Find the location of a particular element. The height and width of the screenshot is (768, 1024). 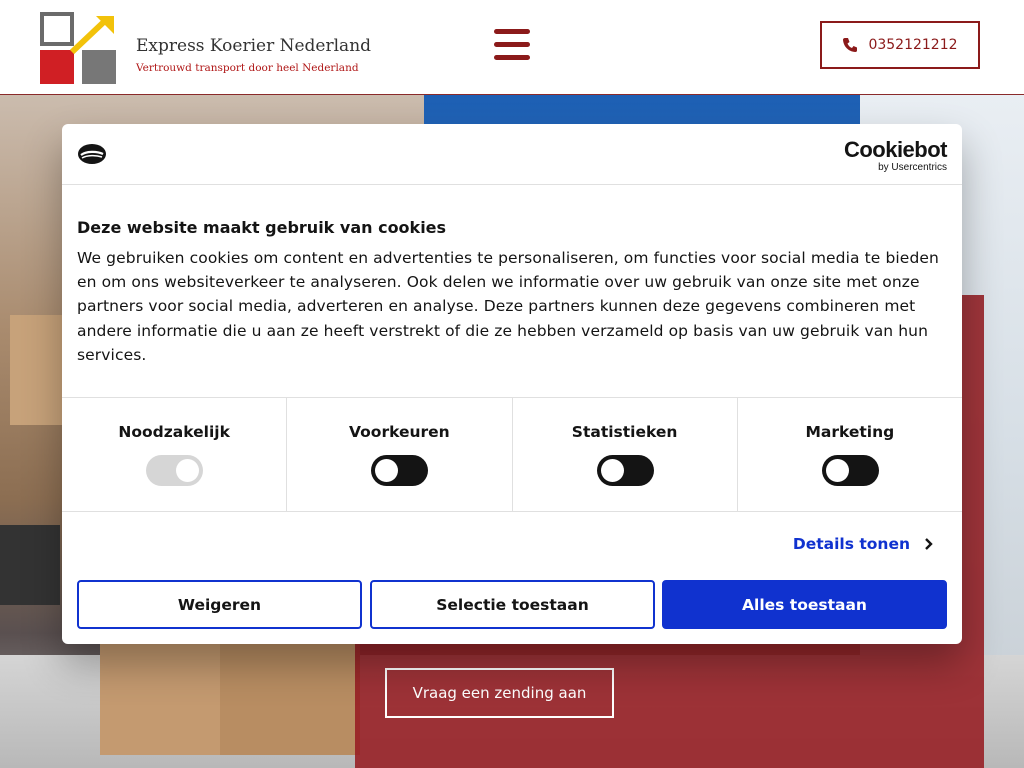

toggle-necessary is located at coordinates (175, 470).